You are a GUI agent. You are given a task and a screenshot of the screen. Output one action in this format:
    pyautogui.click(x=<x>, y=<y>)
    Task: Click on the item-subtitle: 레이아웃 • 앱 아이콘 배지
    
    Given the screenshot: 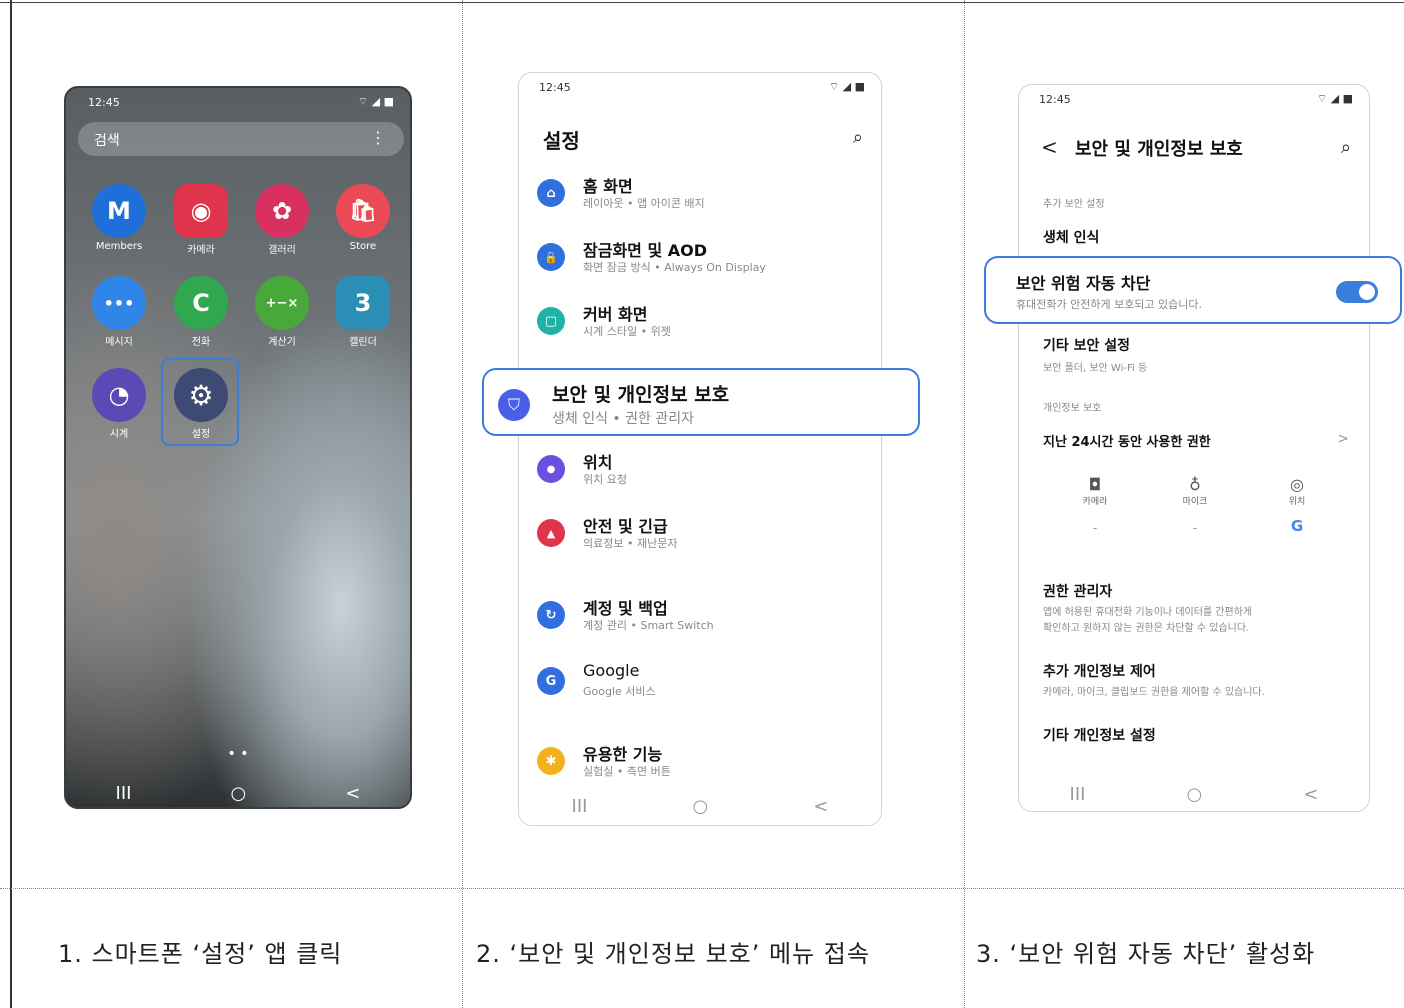 What is the action you would take?
    pyautogui.click(x=644, y=203)
    